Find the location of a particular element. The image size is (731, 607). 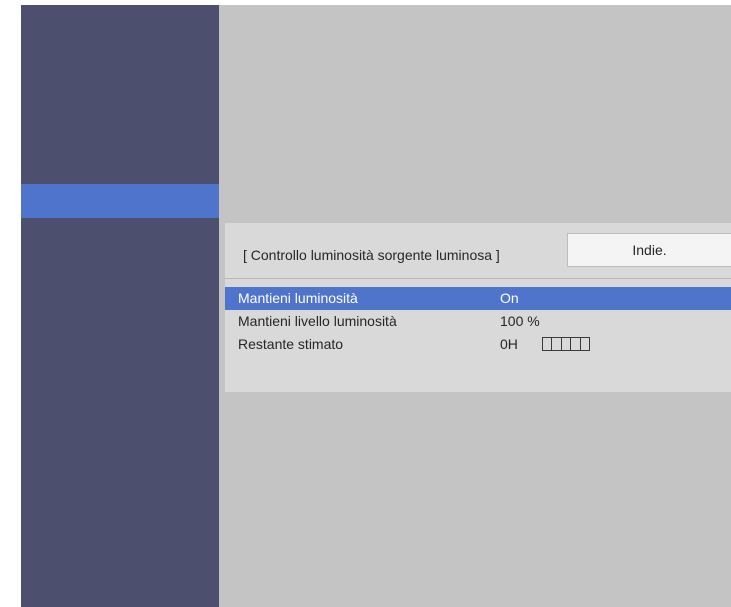

back-button: Indie. is located at coordinates (649, 250).